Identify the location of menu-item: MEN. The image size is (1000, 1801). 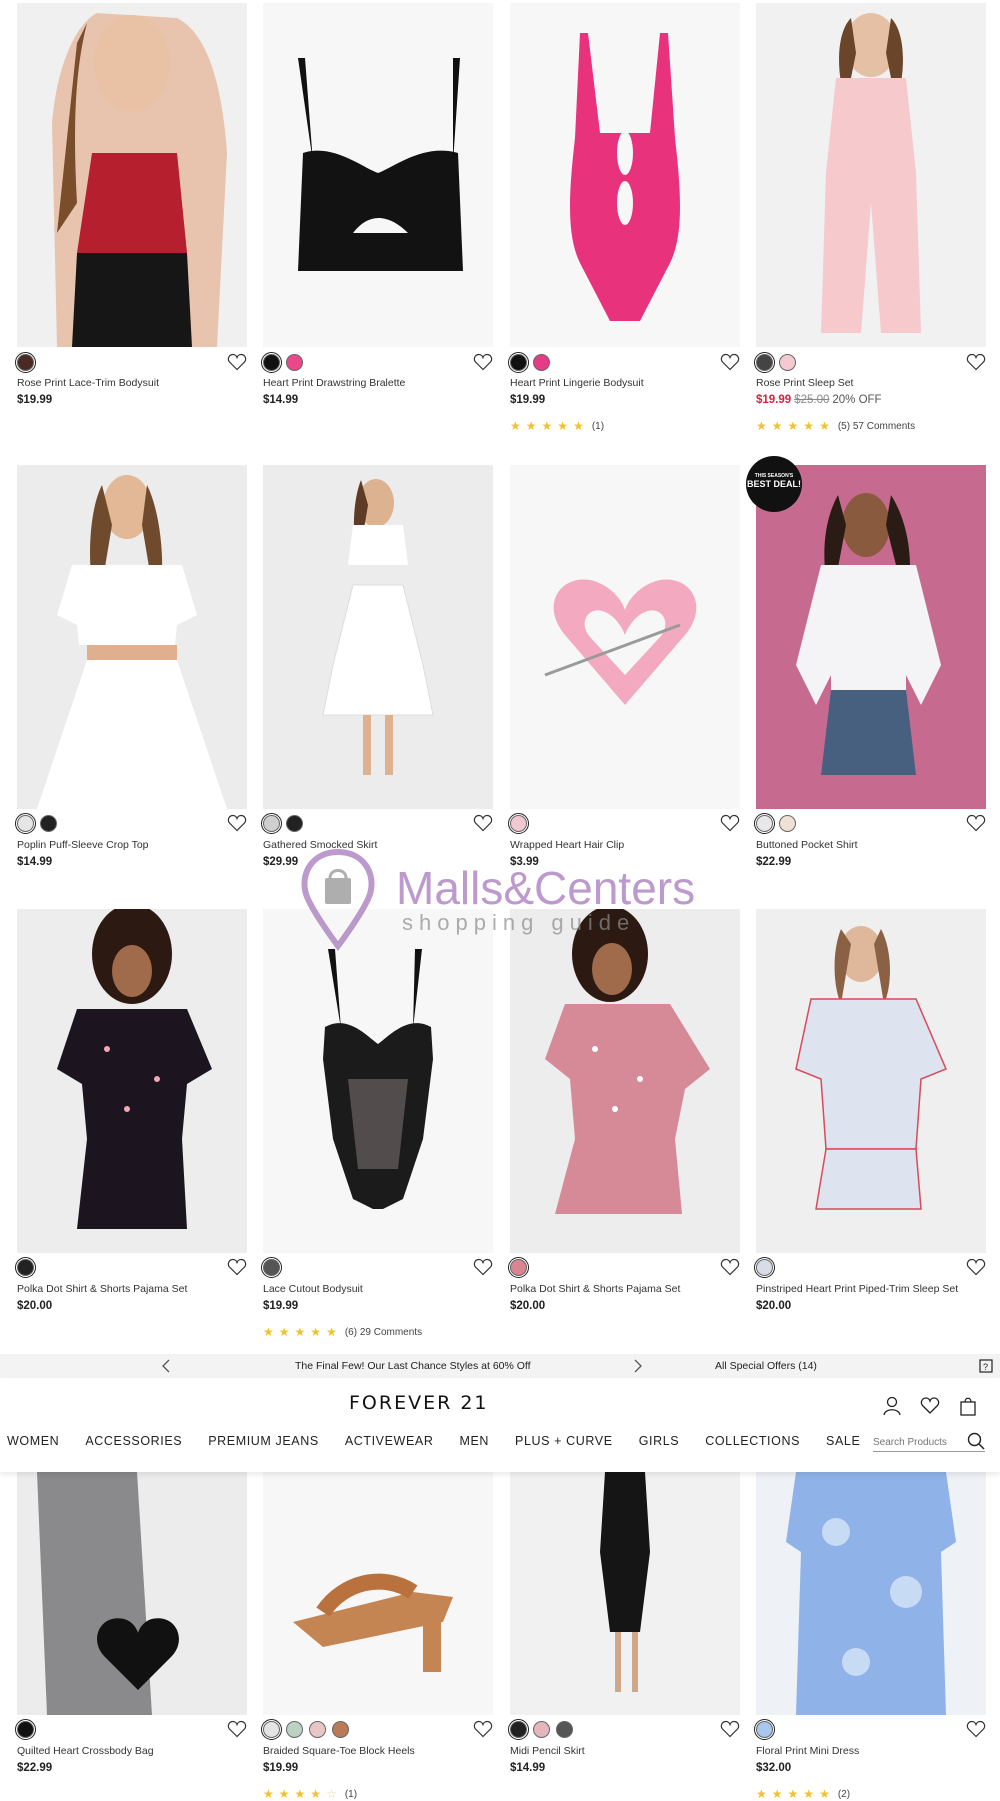
(474, 1441).